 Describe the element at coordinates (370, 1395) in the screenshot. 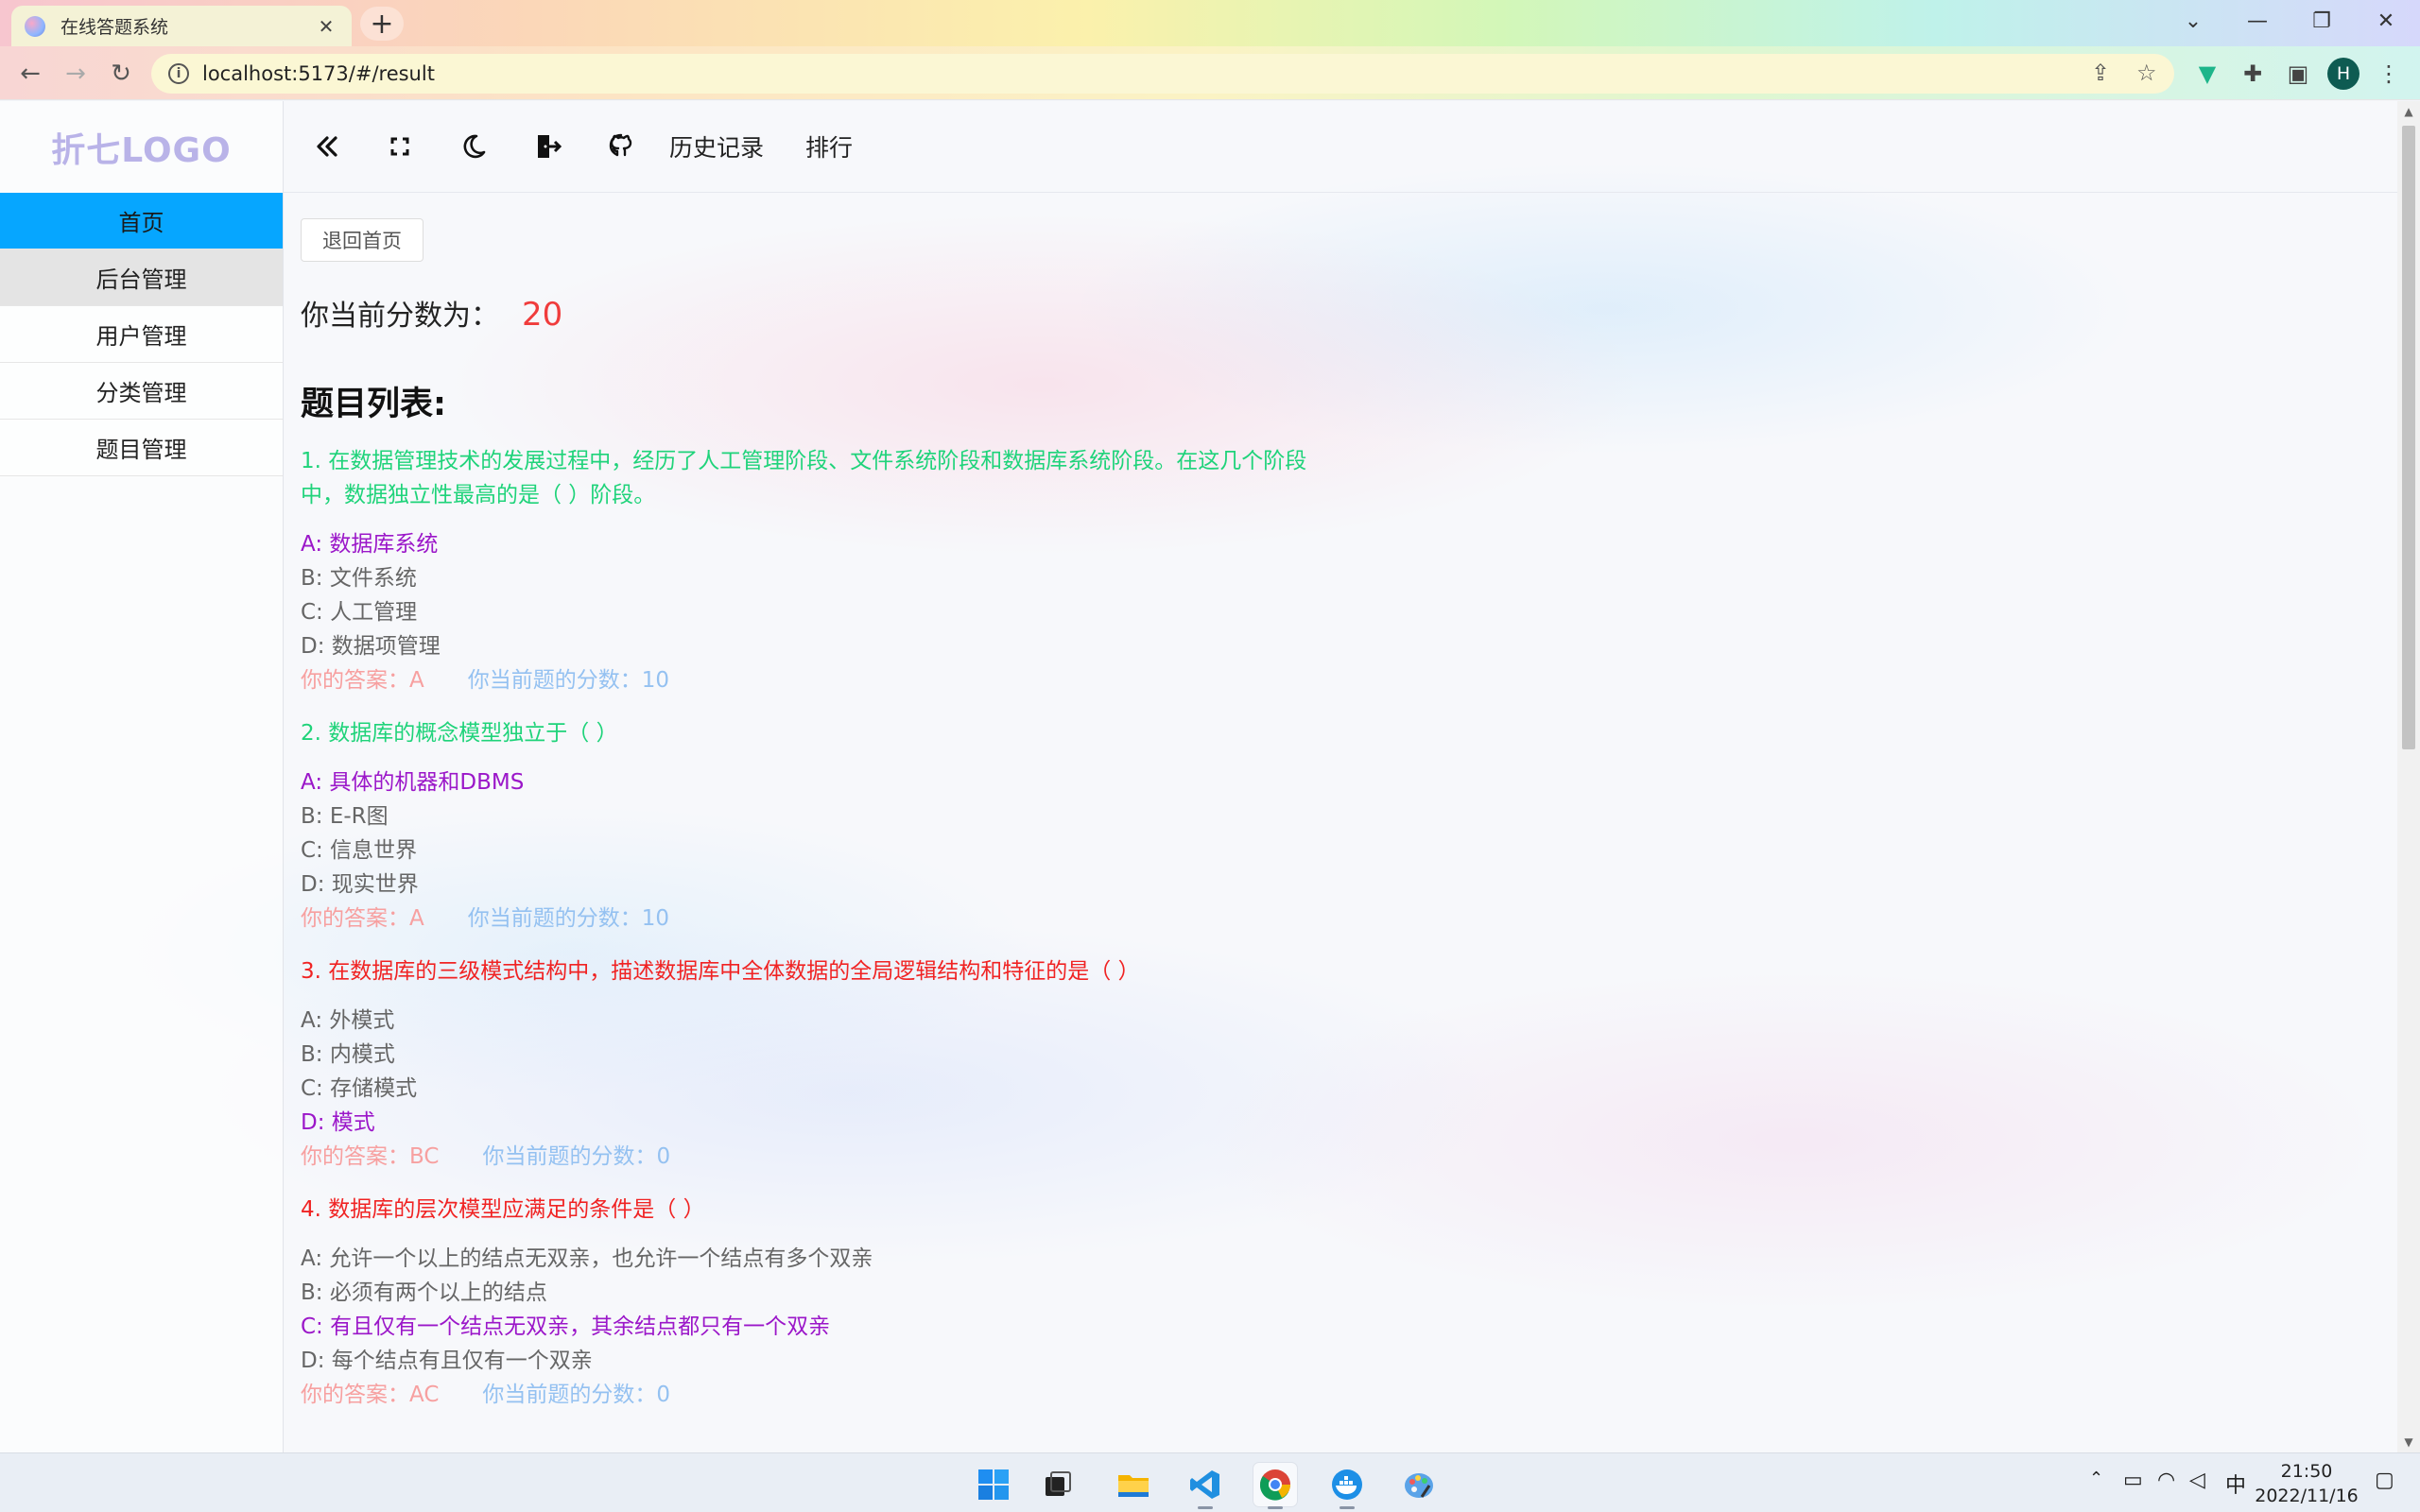

I see `my-answer: 你的答案：AC` at that location.